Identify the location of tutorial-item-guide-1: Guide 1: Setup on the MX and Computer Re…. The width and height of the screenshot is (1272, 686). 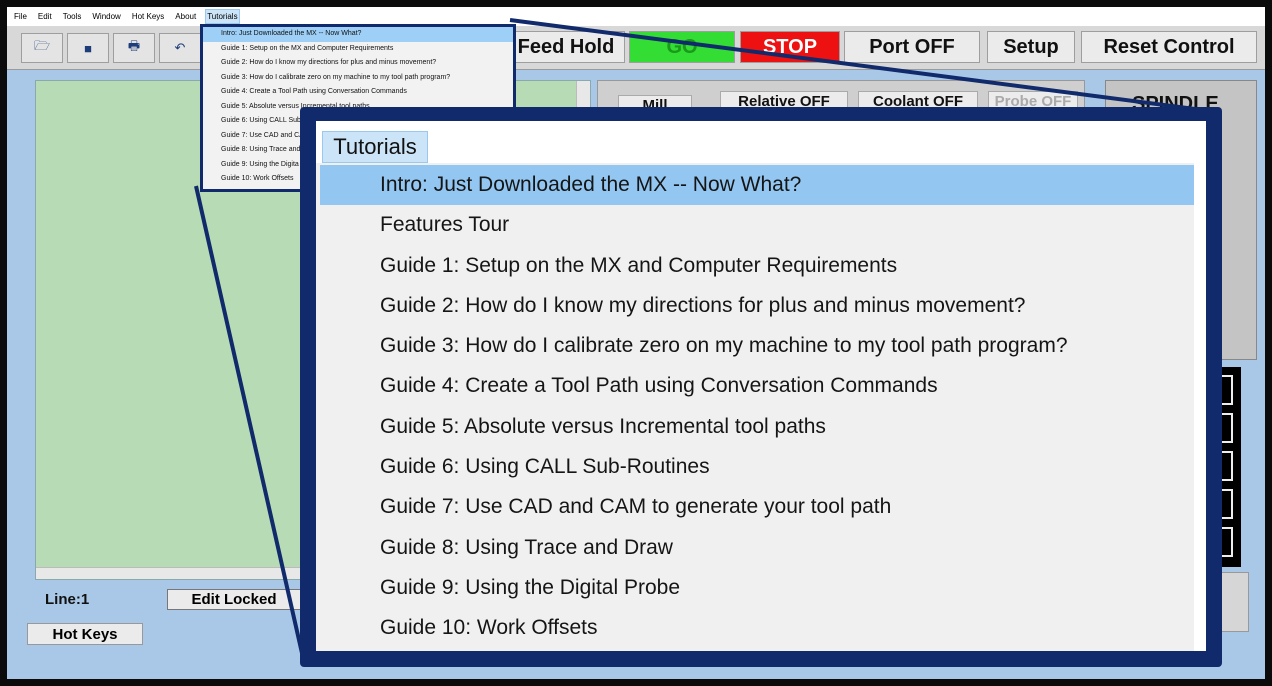
(758, 266).